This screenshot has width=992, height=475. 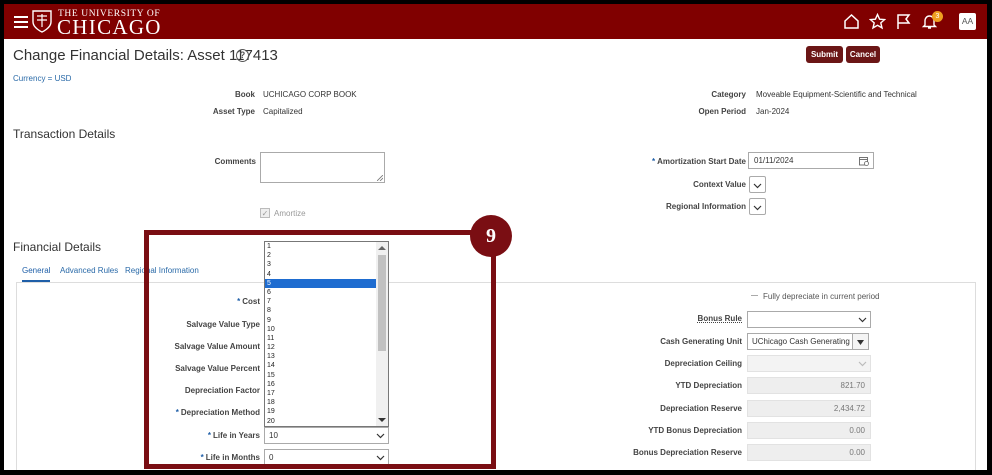 I want to click on regional-information-label: Regional Information, so click(x=706, y=206).